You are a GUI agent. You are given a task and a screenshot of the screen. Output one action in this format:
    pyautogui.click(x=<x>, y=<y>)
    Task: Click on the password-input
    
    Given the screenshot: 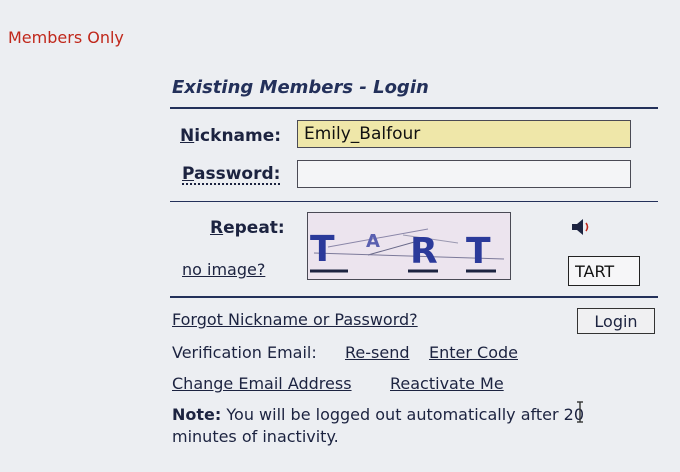 What is the action you would take?
    pyautogui.click(x=464, y=174)
    